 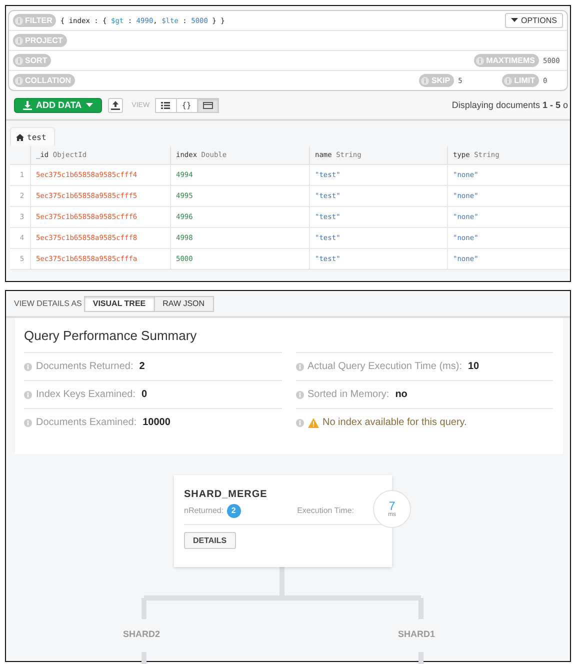 I want to click on returned-badge: 2, so click(x=233, y=511).